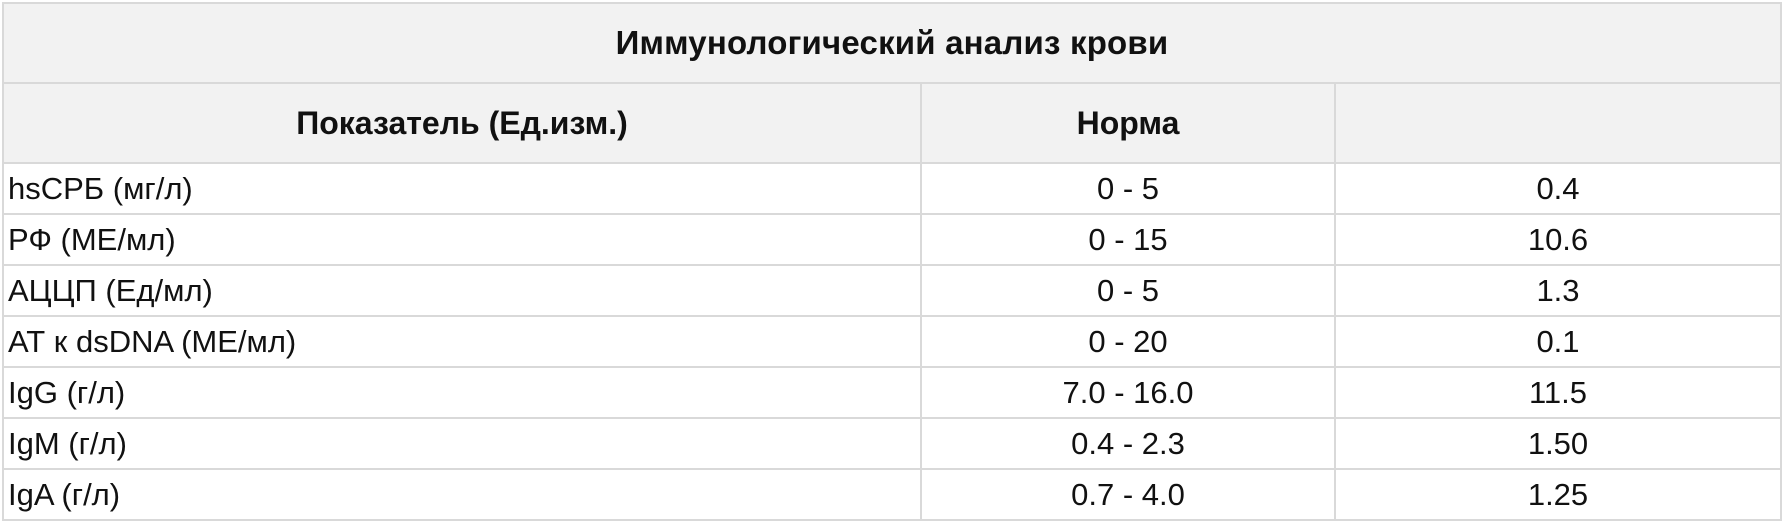 The width and height of the screenshot is (1783, 523). I want to click on table-row: hsСРБ (мг/л) 0 - 5 0.4, so click(892, 188).